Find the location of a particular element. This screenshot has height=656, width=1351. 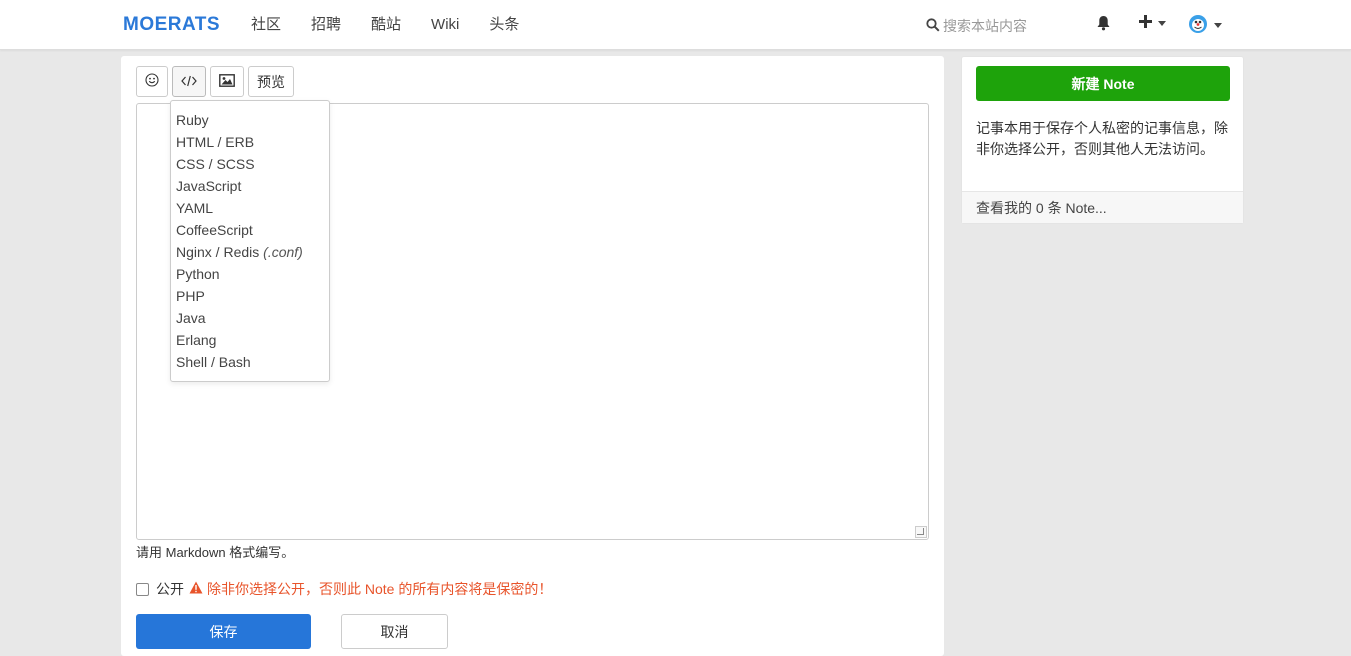

brand-logo: MOERATS is located at coordinates (171, 25).